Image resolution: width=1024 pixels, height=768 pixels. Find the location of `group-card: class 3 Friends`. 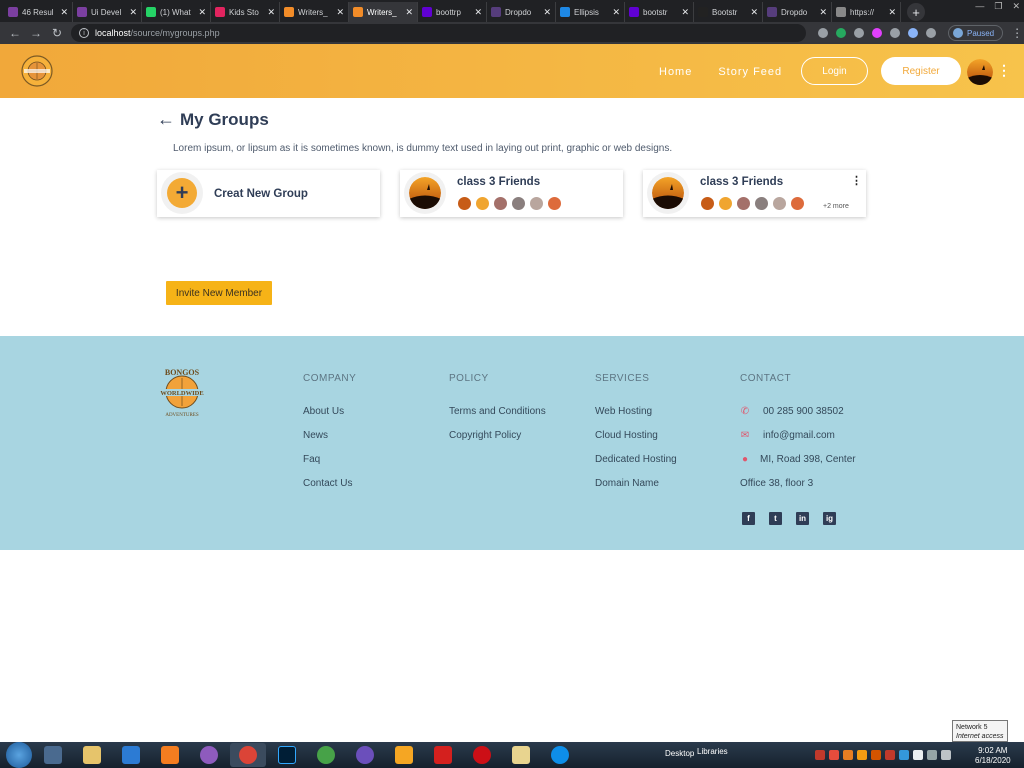

group-card: class 3 Friends is located at coordinates (511, 193).